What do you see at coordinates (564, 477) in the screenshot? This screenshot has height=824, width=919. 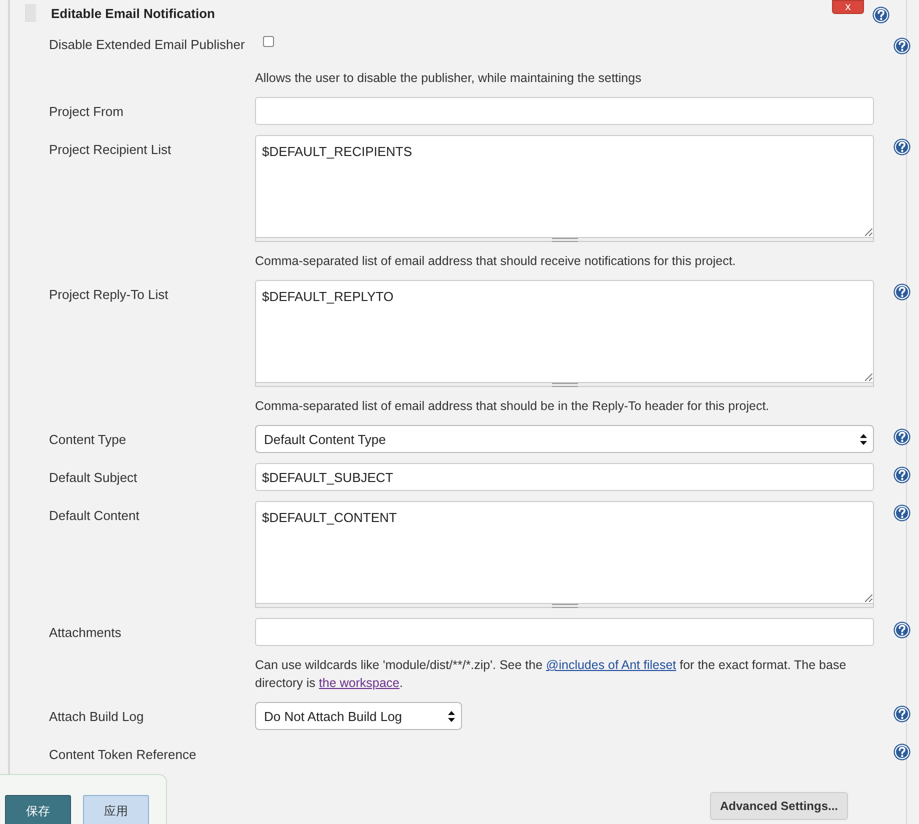 I see `text-field: $DEFAULT_SUBJECT` at bounding box center [564, 477].